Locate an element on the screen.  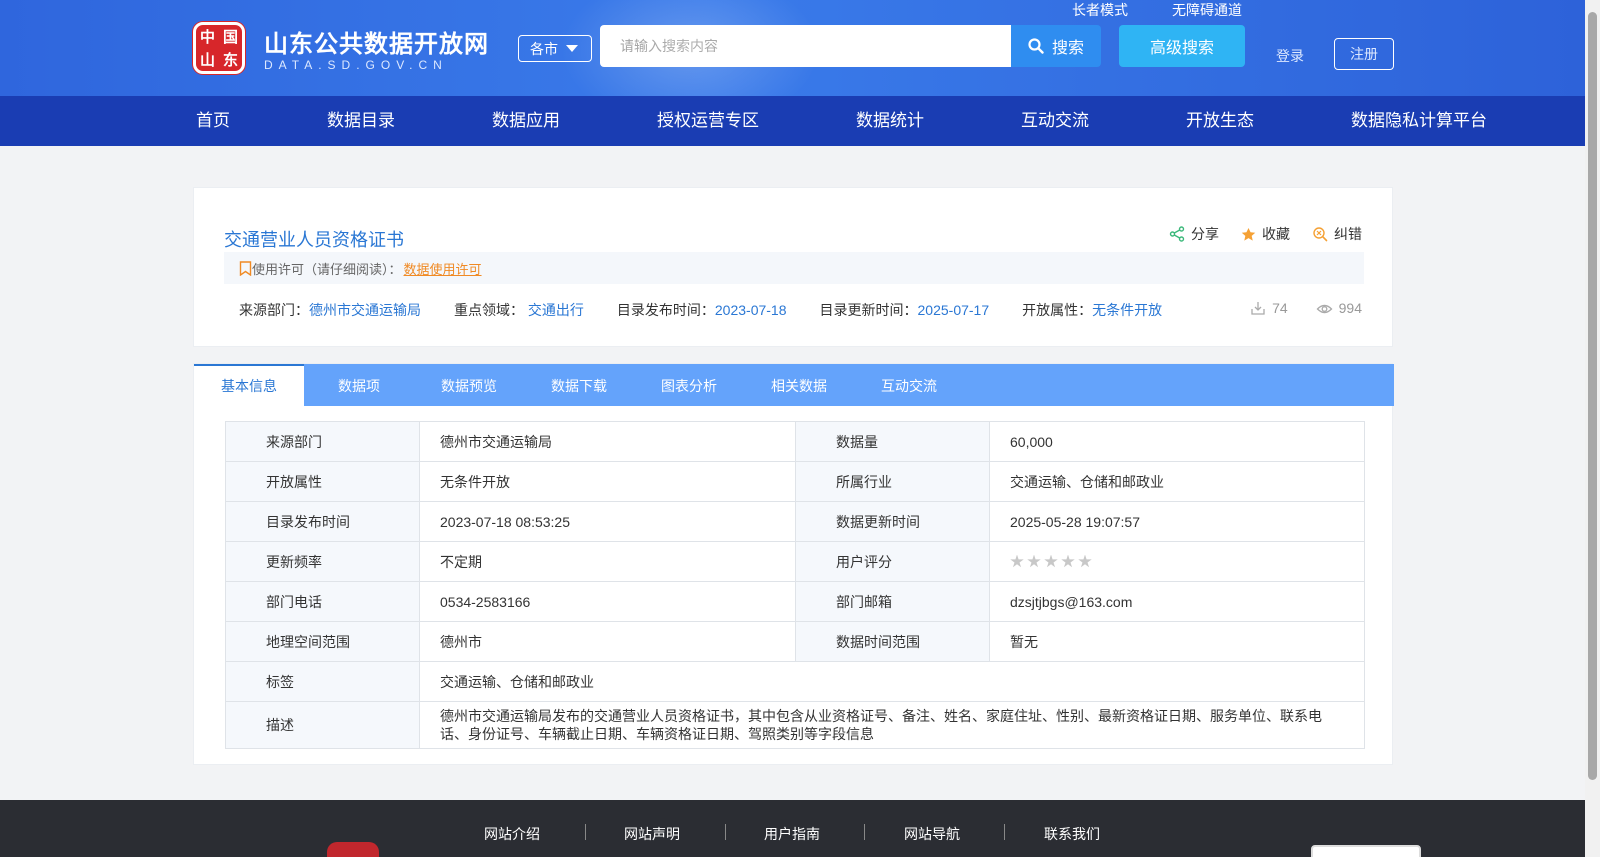
dataset-actions: 分享 收藏 纠错 is located at coordinates (1265, 234).